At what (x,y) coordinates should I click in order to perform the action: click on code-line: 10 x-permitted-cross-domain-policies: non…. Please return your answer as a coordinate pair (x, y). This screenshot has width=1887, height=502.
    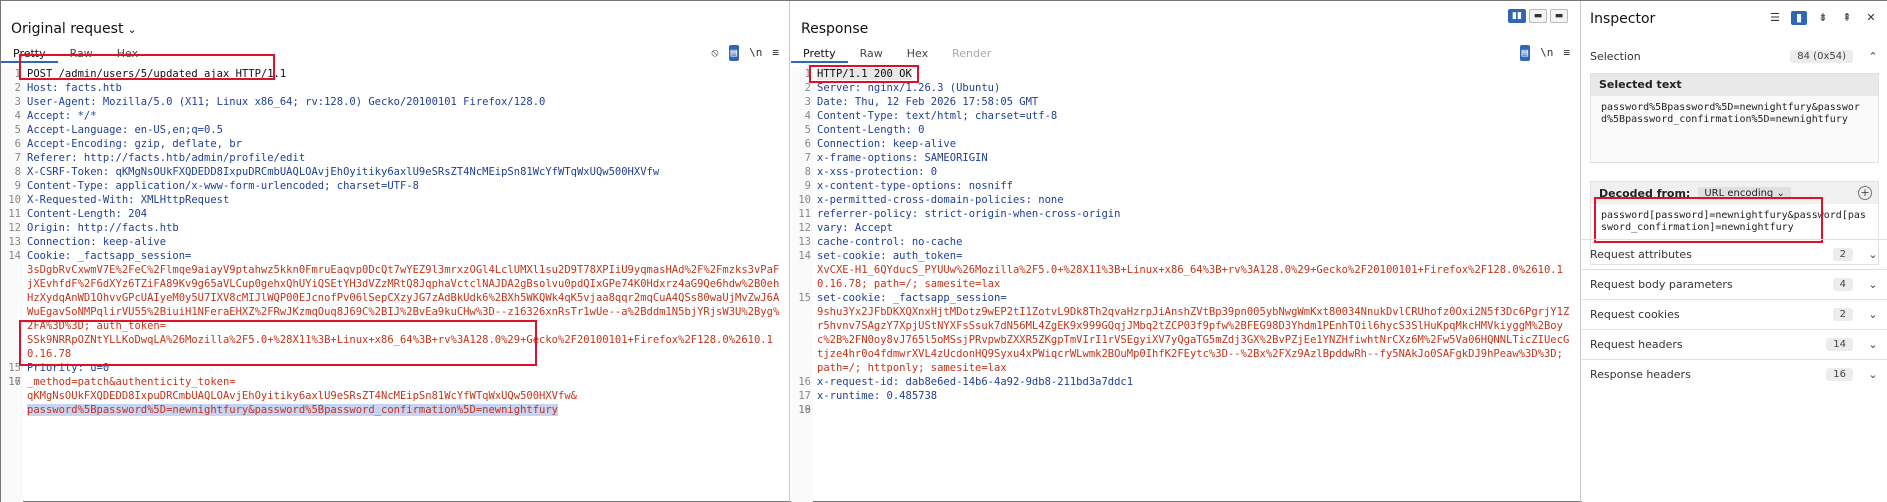
    Looking at the image, I should click on (1185, 200).